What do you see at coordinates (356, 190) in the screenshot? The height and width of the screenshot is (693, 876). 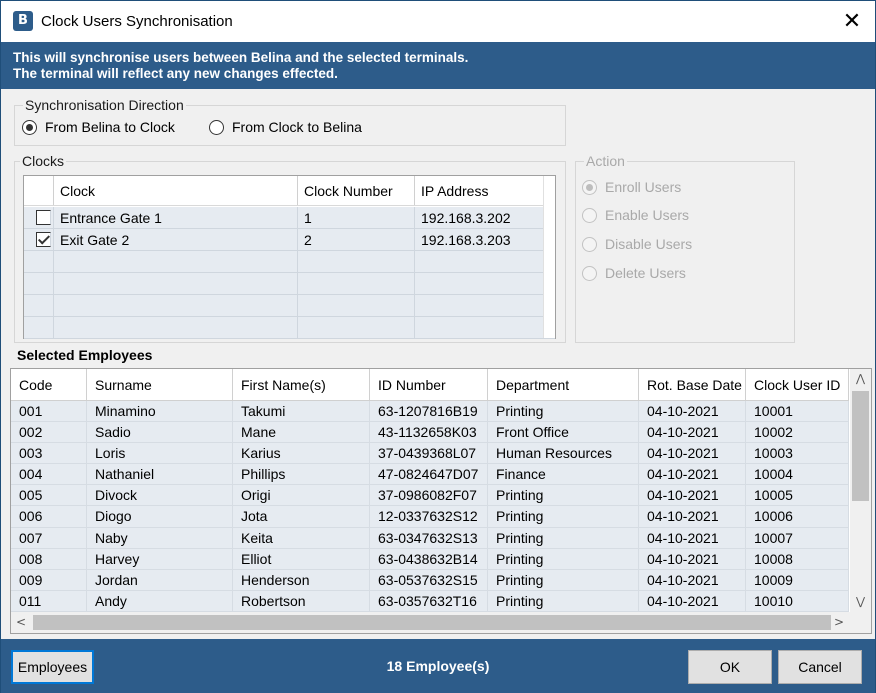 I see `column-header-clock-number: Clock Number` at bounding box center [356, 190].